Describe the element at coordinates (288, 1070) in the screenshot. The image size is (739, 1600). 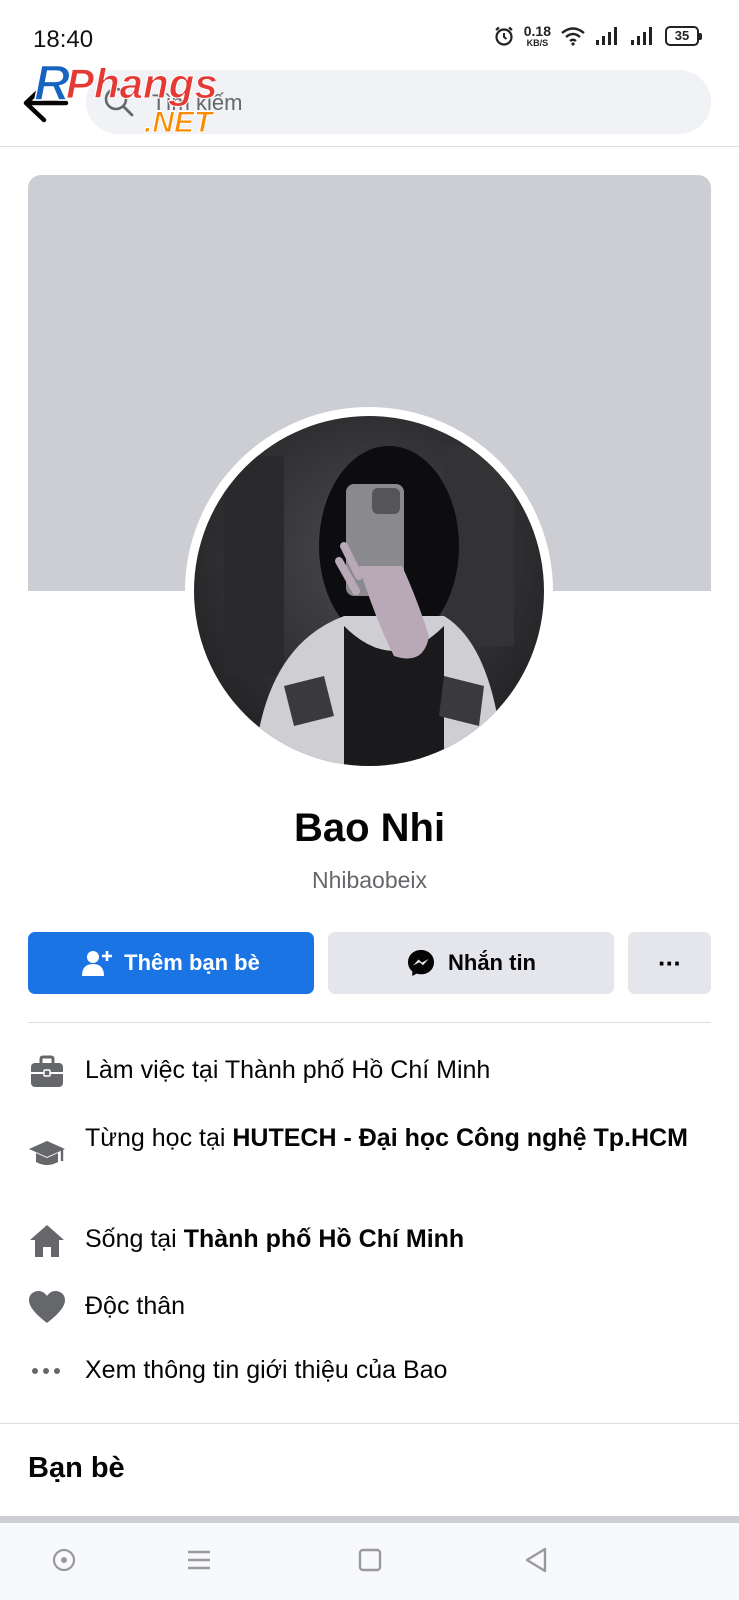
I see `intro-work-text: Làm việc tại Thành phố Hồ Chí Minh` at that location.